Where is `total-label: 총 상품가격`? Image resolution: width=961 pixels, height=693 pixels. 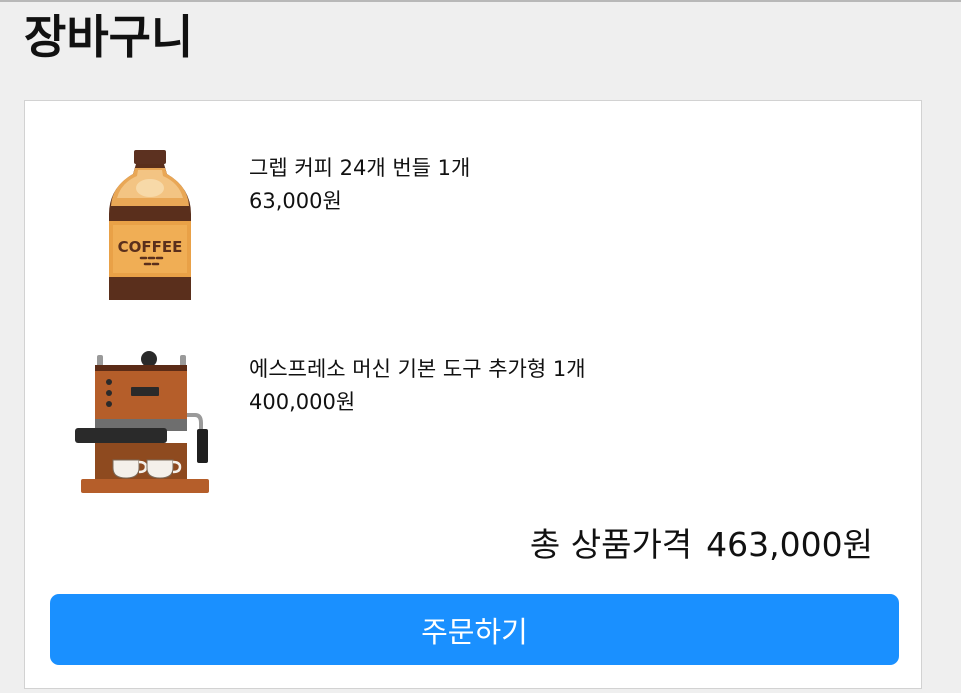
total-label: 총 상품가격 is located at coordinates (611, 544).